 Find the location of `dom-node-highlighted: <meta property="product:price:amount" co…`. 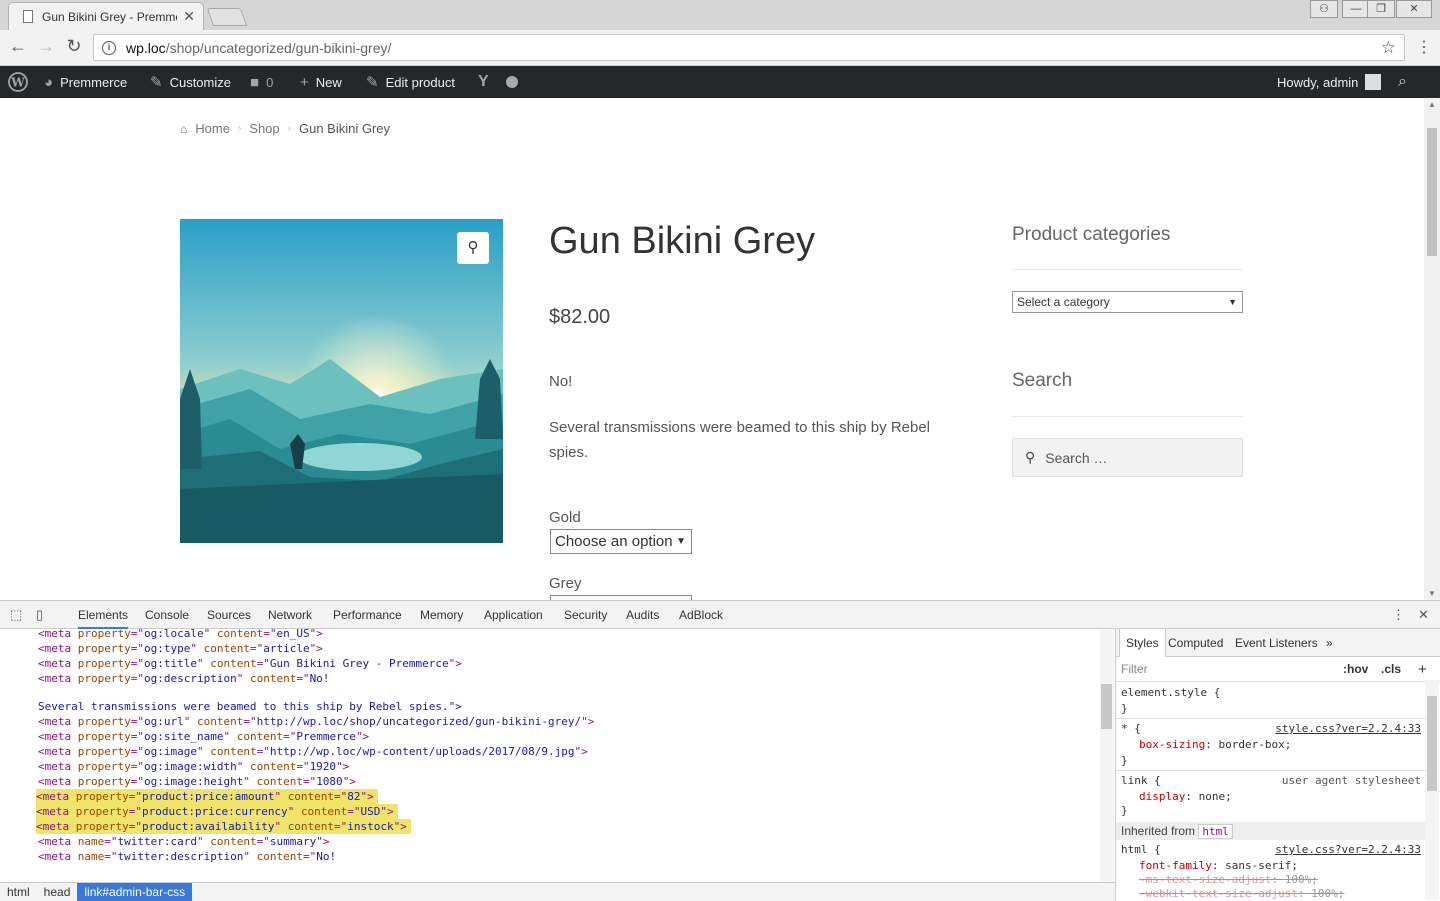

dom-node-highlighted: <meta property="product:price:amount" co… is located at coordinates (207, 796).